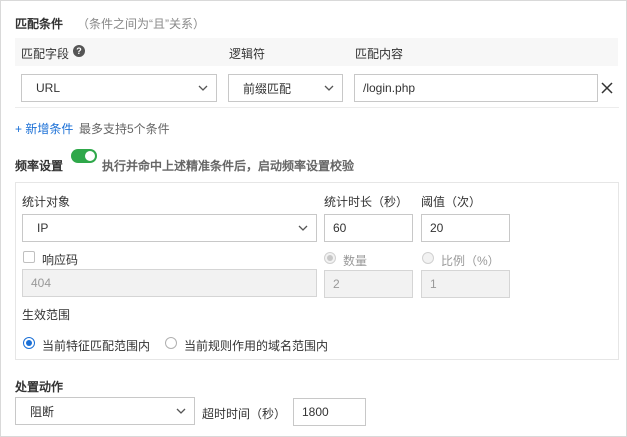 This screenshot has width=627, height=437. What do you see at coordinates (244, 414) in the screenshot?
I see `timeout-label: 超时时间（秒）` at bounding box center [244, 414].